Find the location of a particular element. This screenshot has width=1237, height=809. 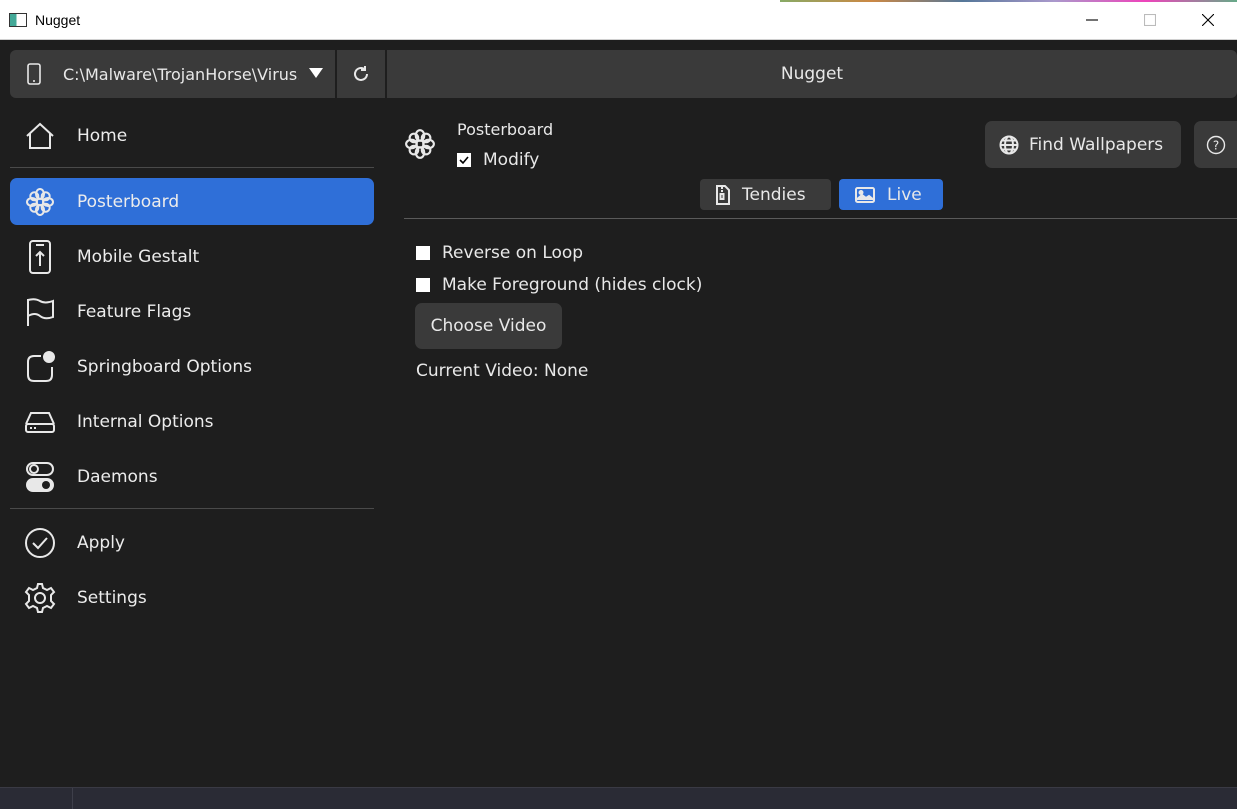

tab-tendies: Tendies is located at coordinates (765, 194).